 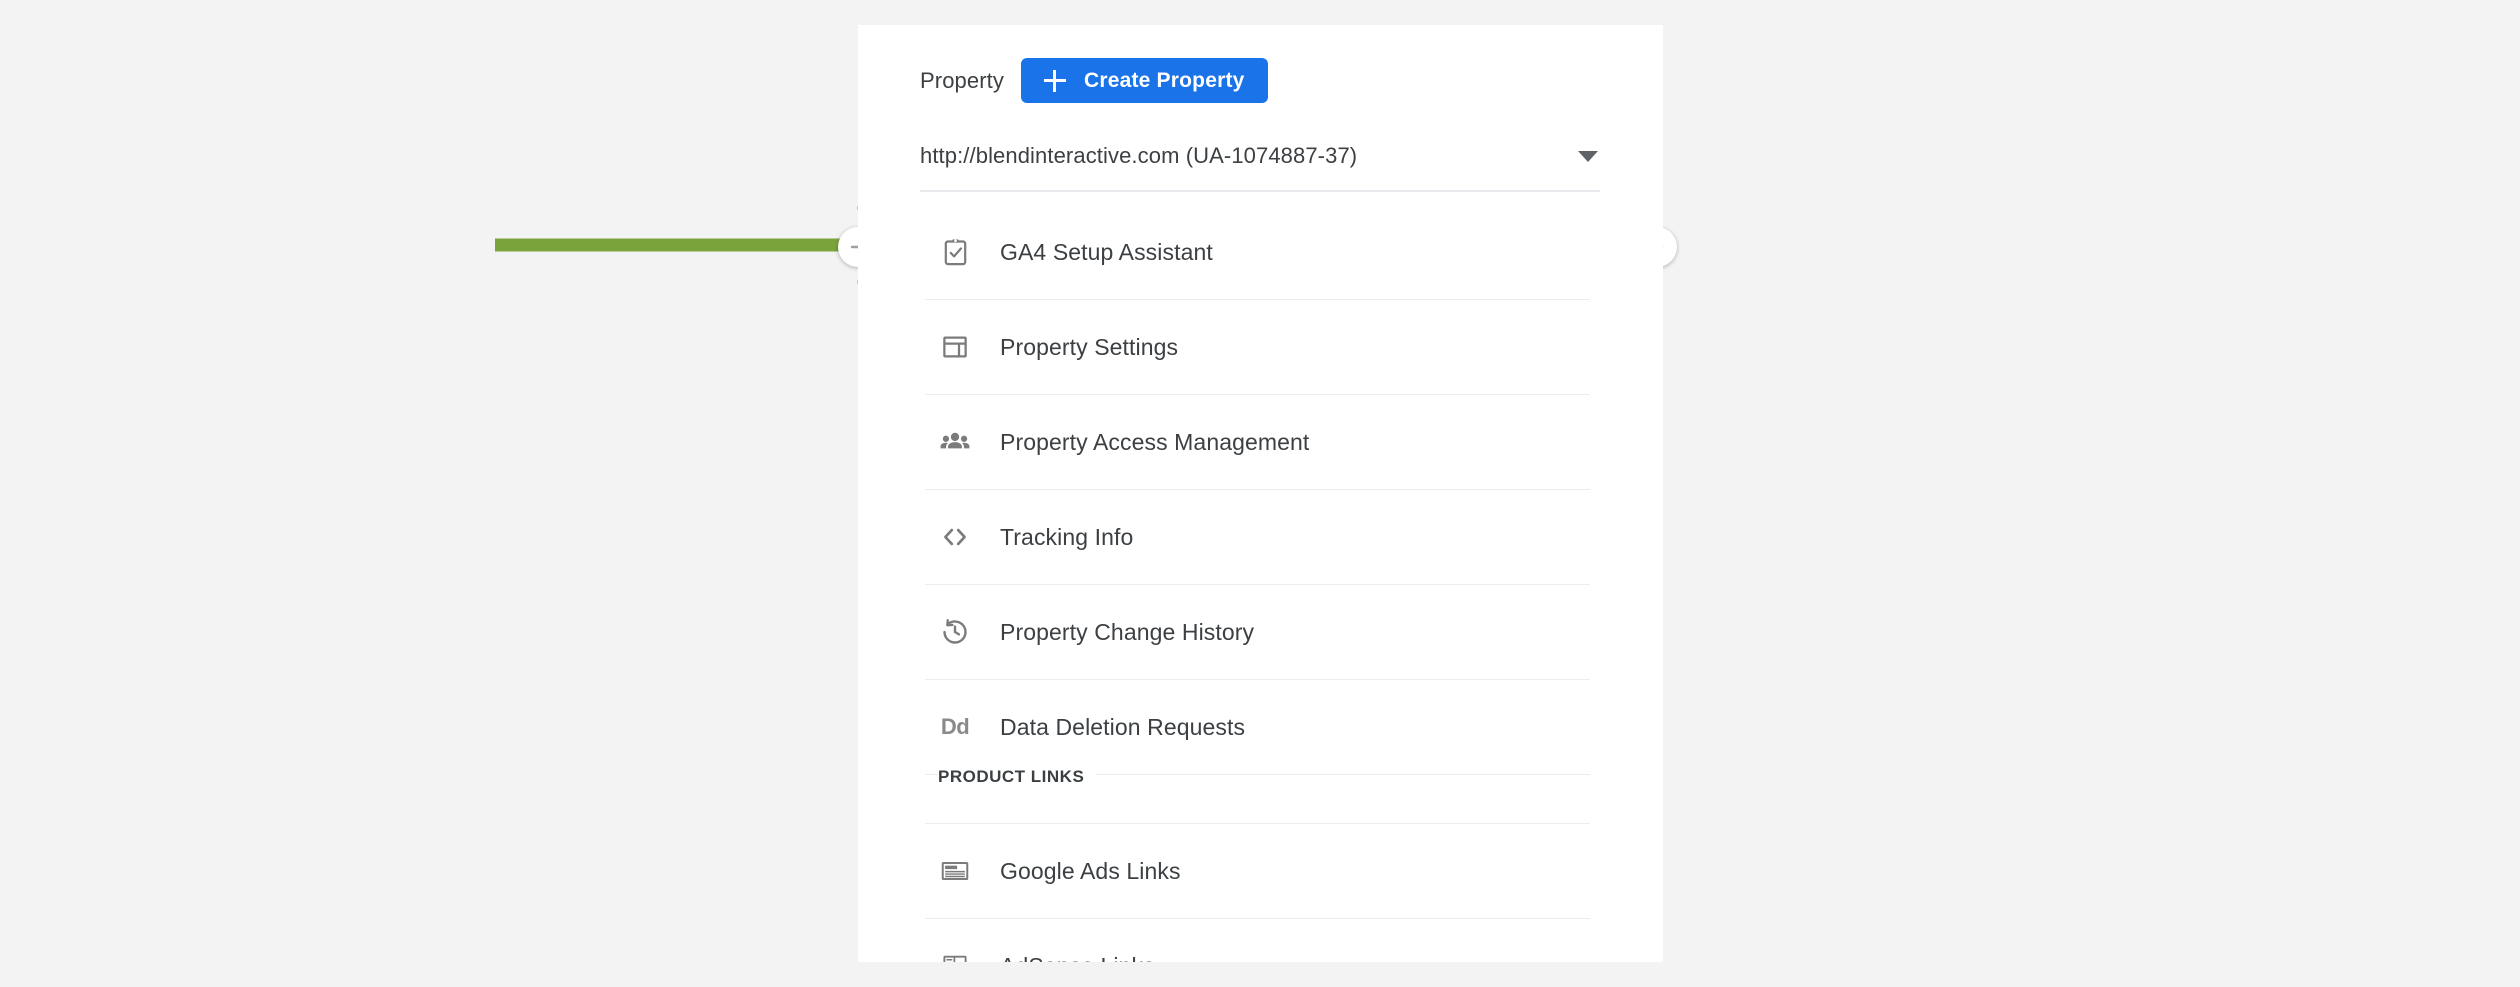 What do you see at coordinates (1155, 441) in the screenshot?
I see `menu-item-label: Property Access Management` at bounding box center [1155, 441].